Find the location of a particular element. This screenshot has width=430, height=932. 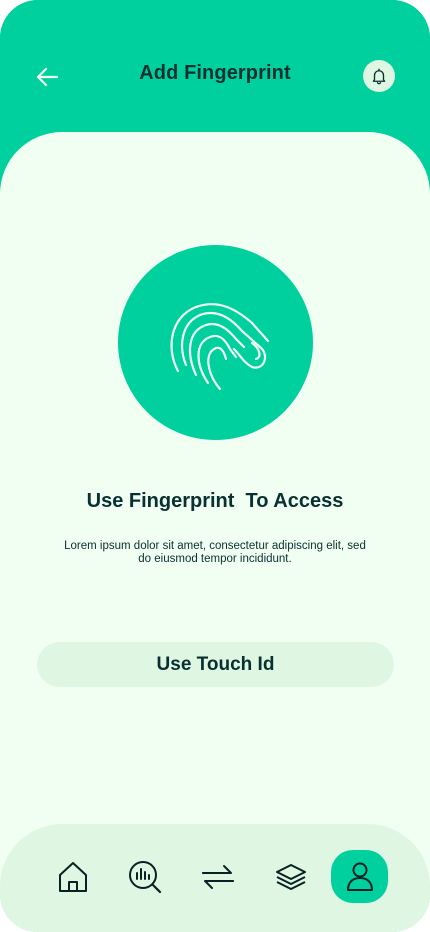

nav-item-profile is located at coordinates (359, 876).